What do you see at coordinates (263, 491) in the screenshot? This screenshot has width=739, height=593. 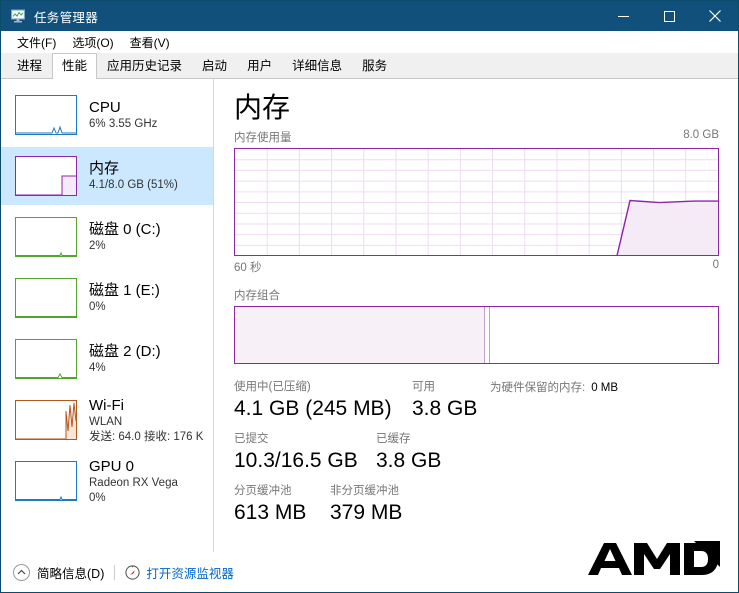 I see `stat-label: 分页缓冲池` at bounding box center [263, 491].